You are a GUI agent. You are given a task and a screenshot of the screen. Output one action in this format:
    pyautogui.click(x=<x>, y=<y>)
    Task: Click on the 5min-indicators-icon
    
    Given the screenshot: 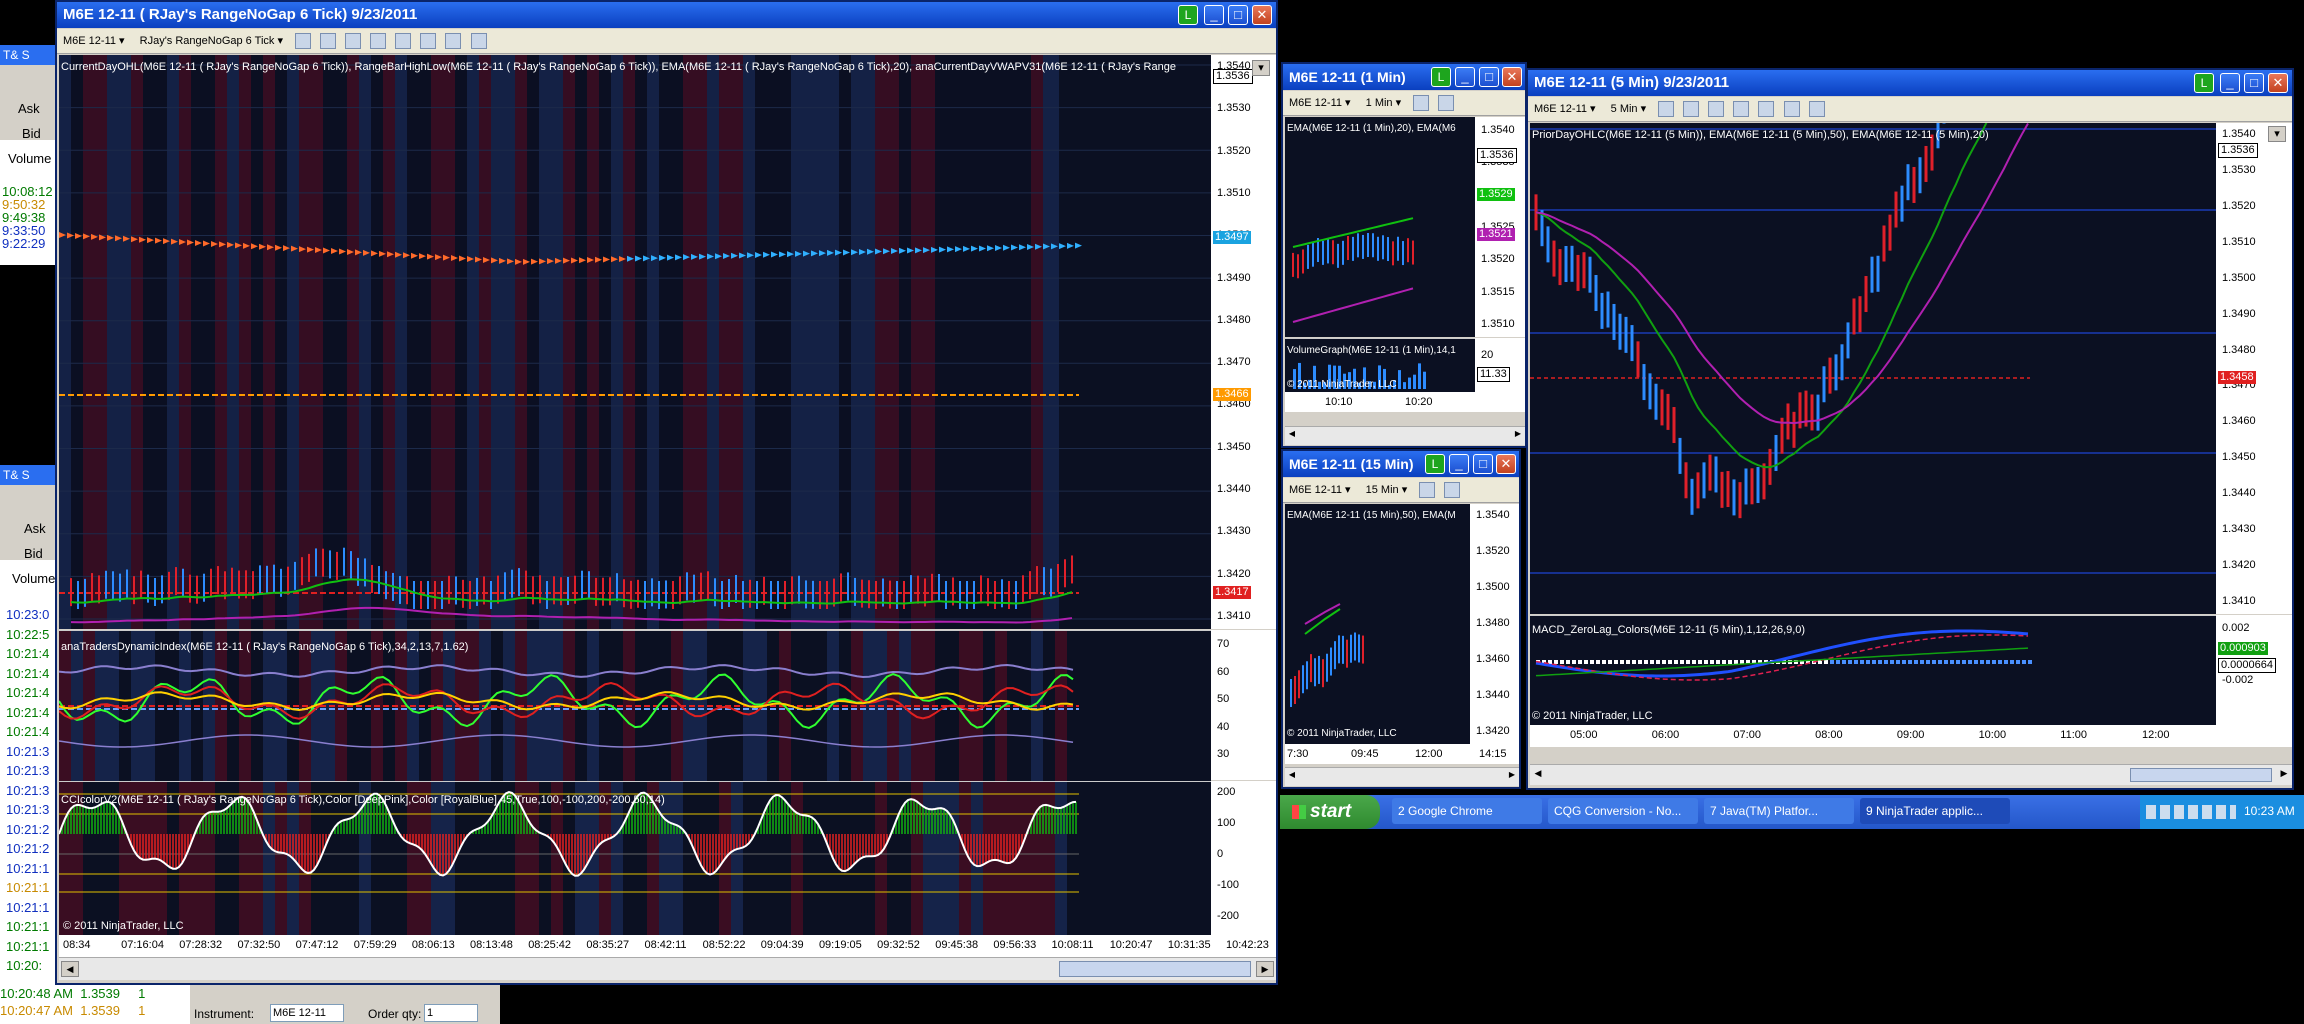 What is the action you would take?
    pyautogui.click(x=1766, y=109)
    